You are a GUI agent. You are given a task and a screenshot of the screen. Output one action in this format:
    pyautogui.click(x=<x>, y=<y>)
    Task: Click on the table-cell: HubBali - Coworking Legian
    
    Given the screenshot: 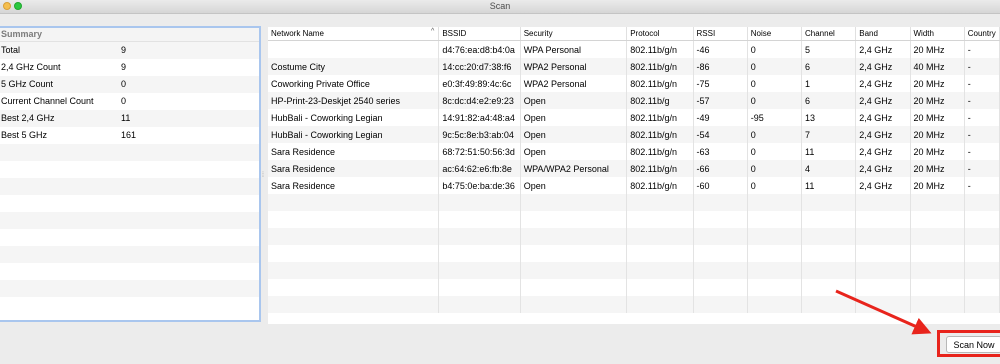 What is the action you would take?
    pyautogui.click(x=354, y=117)
    